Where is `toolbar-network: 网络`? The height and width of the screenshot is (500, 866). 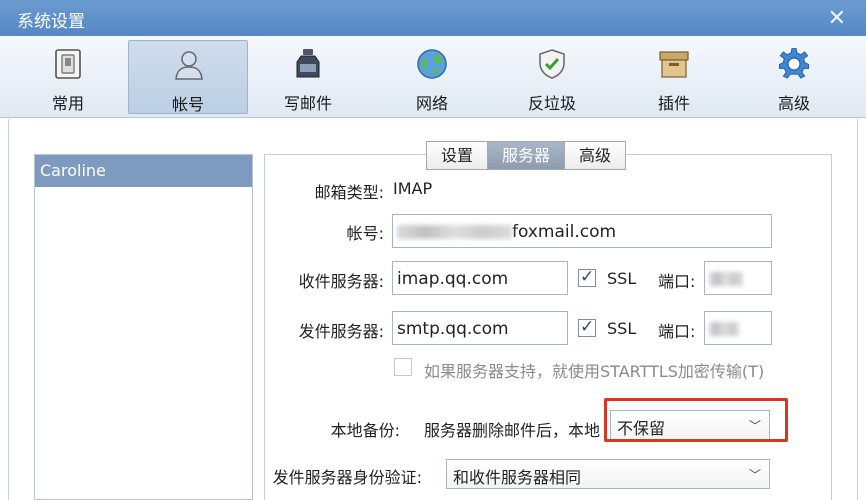 toolbar-network: 网络 is located at coordinates (432, 77).